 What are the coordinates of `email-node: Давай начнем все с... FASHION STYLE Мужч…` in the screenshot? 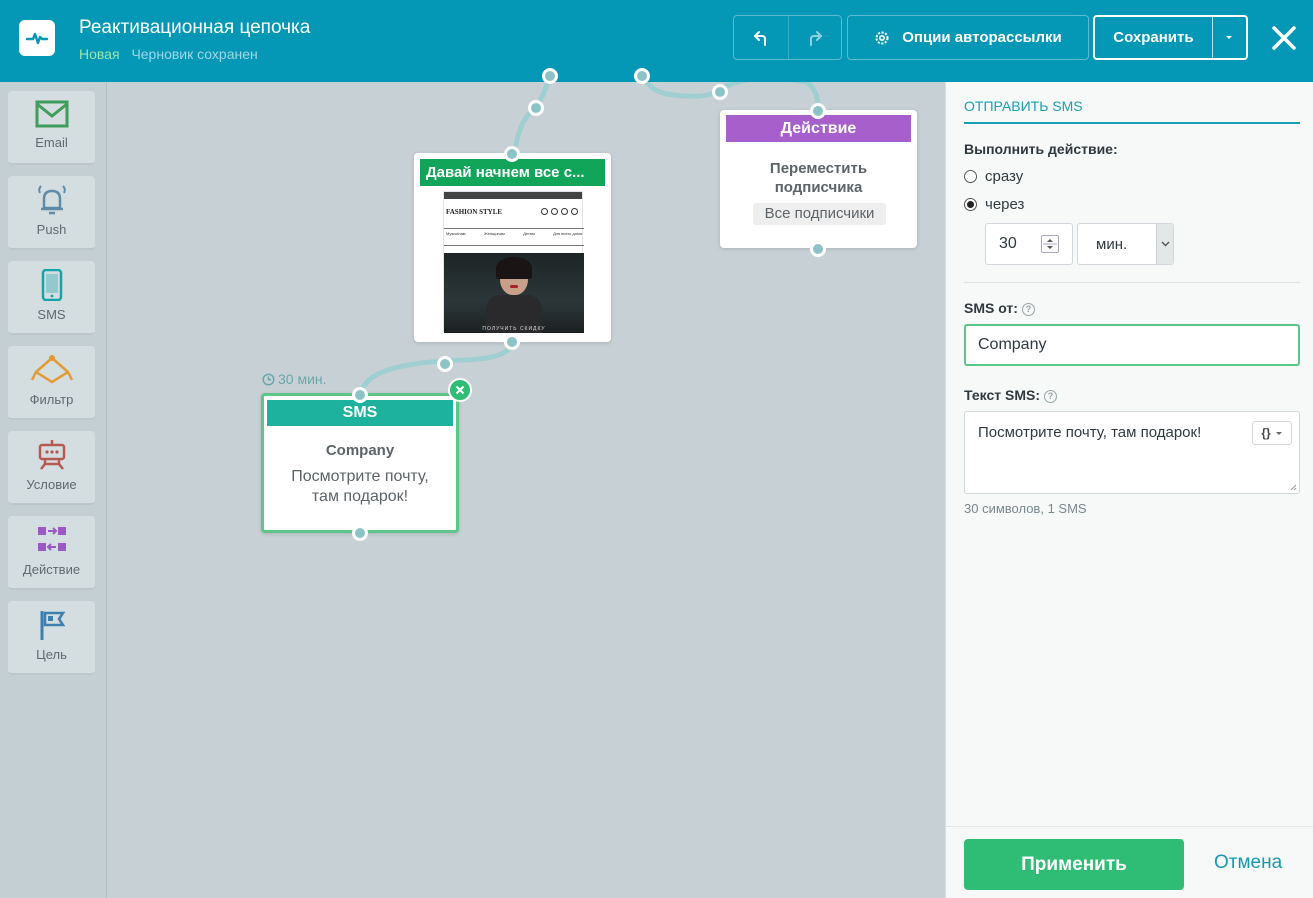 It's located at (512, 247).